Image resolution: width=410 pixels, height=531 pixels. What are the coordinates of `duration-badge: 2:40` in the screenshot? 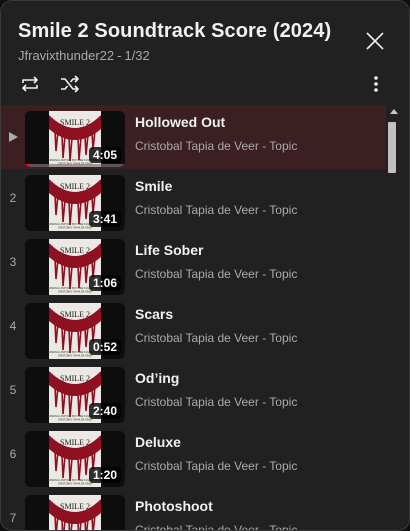 It's located at (104, 411).